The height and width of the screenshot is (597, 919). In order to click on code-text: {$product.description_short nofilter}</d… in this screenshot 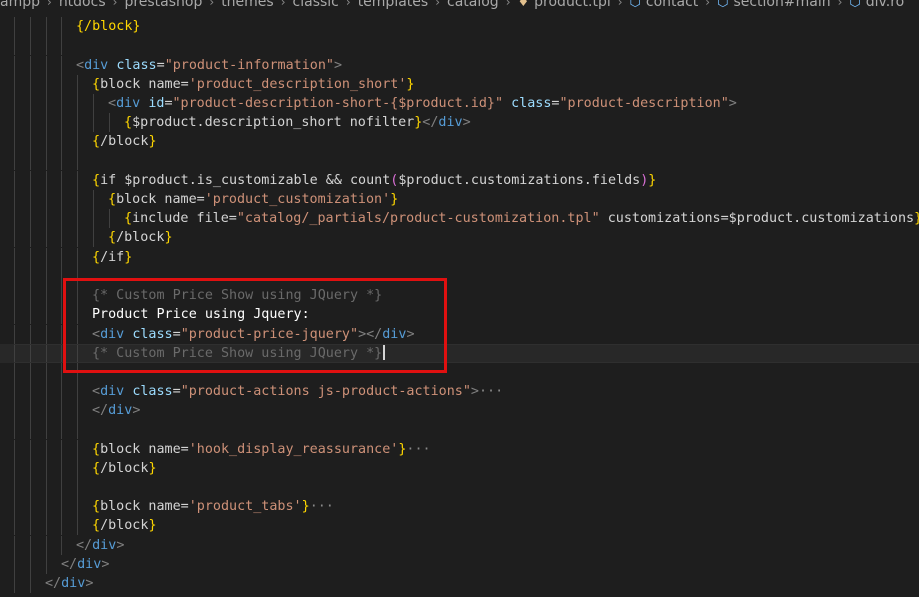, I will do `click(297, 122)`.